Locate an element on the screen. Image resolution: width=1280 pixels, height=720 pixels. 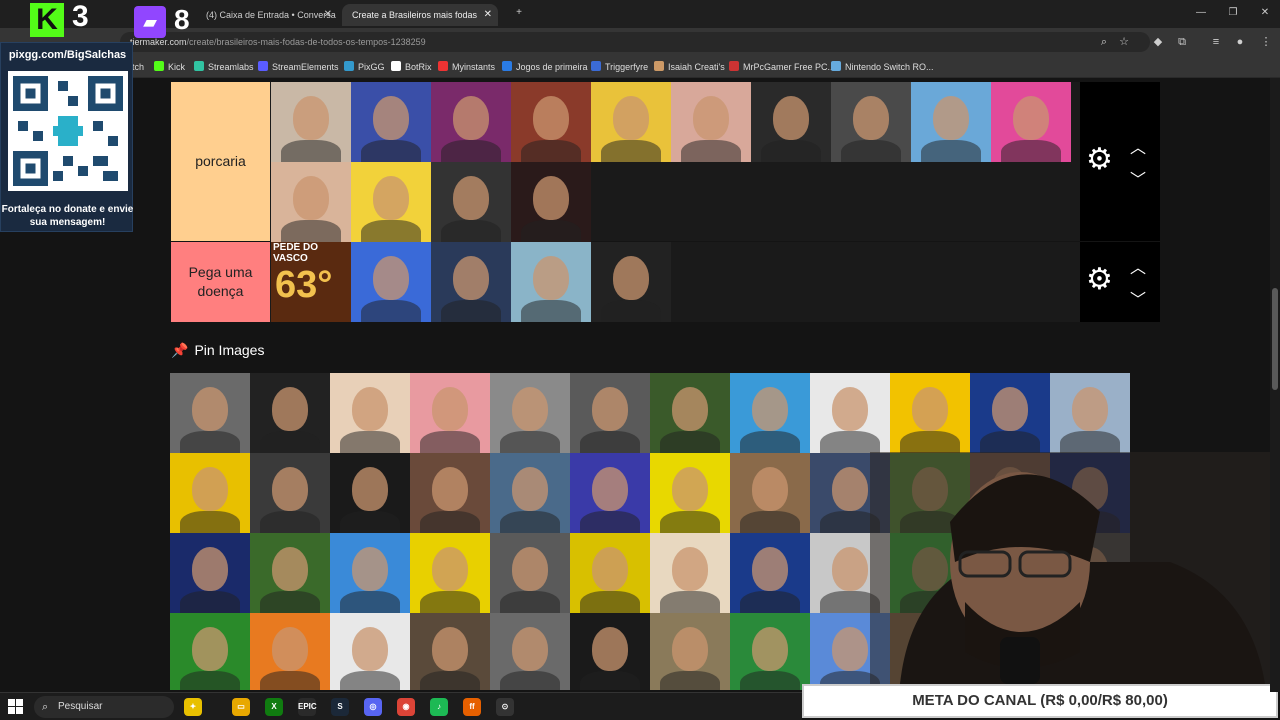
zoom-icon: ⌕ is located at coordinates (1104, 42).